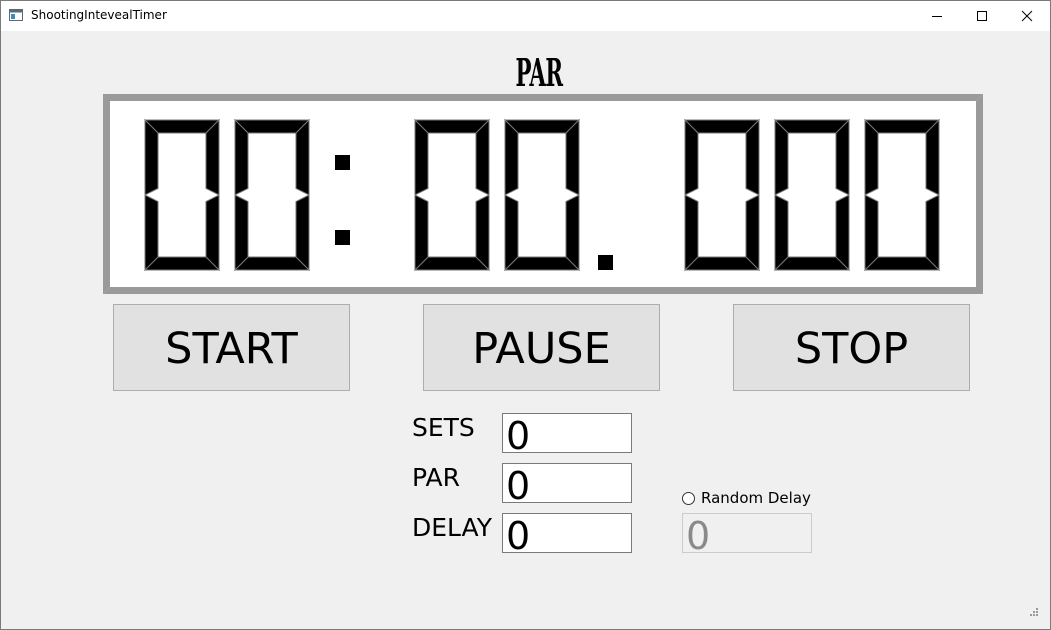 Image resolution: width=1051 pixels, height=630 pixels. I want to click on start-button: START, so click(231, 347).